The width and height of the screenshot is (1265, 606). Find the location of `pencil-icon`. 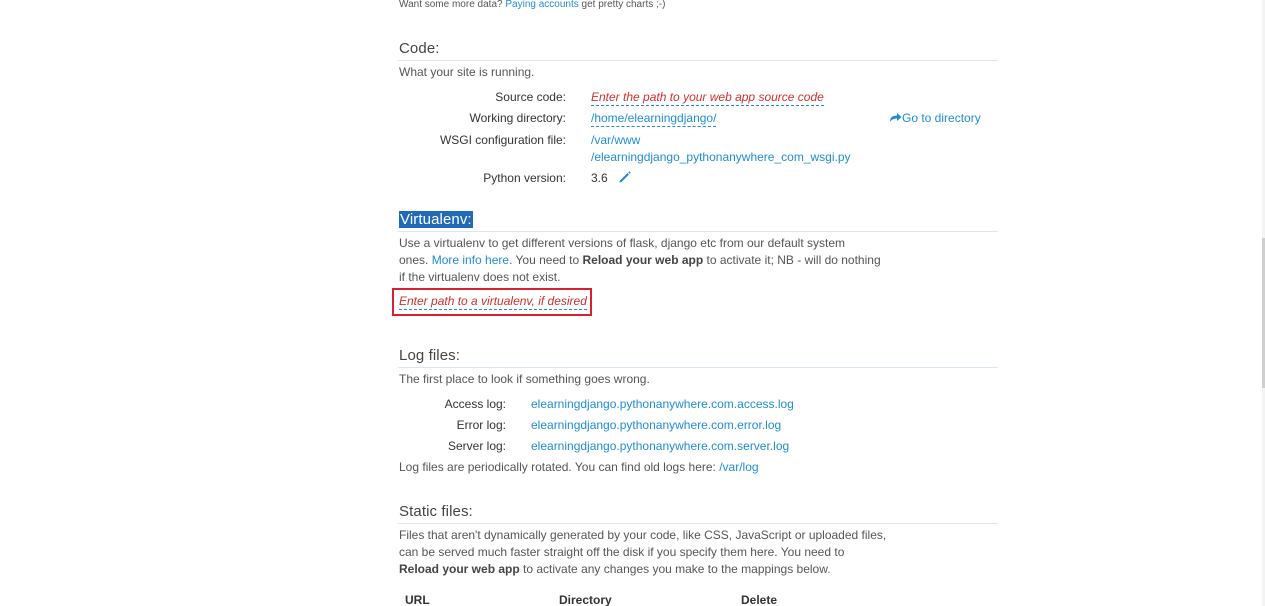

pencil-icon is located at coordinates (625, 178).